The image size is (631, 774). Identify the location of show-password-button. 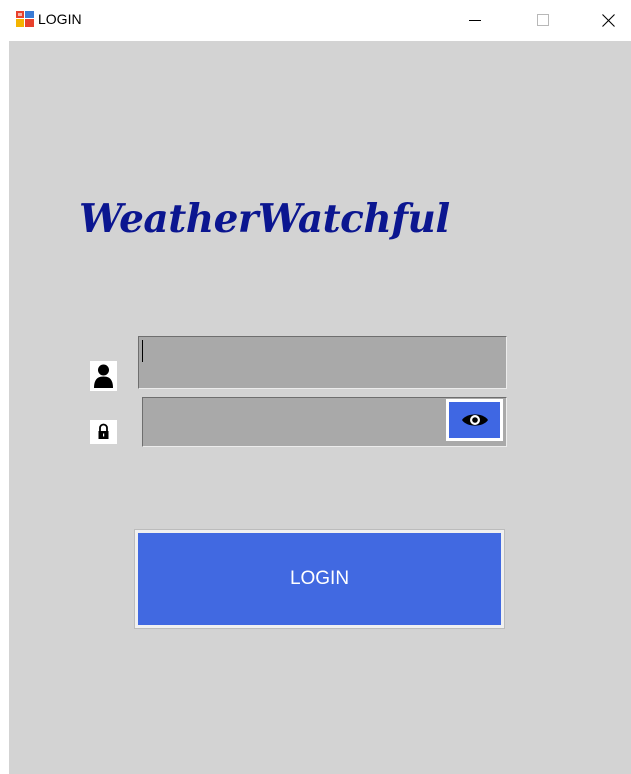
(474, 420).